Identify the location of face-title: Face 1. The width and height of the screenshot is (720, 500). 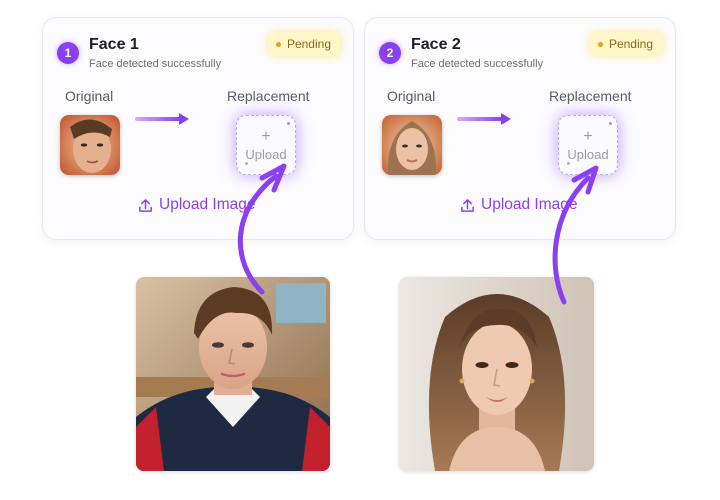
(114, 44).